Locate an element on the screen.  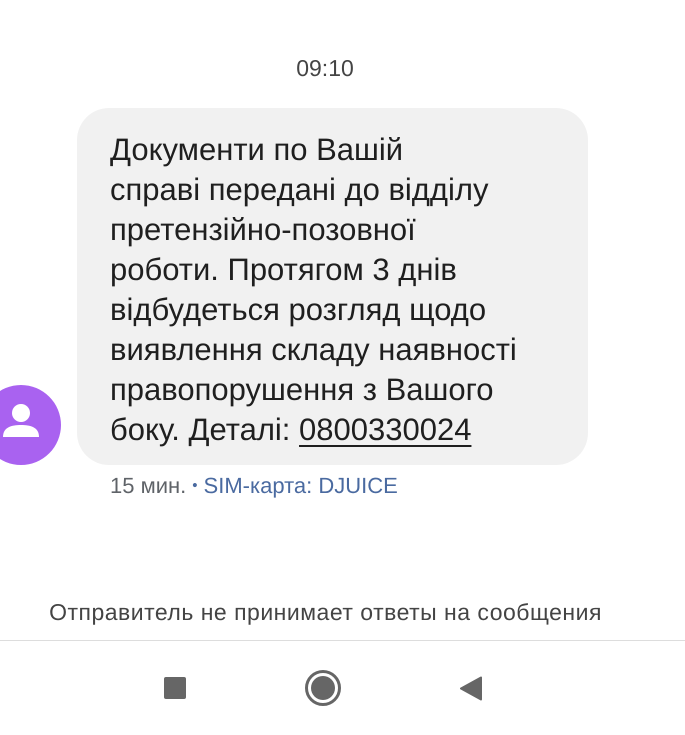
ring-icon is located at coordinates (322, 688).